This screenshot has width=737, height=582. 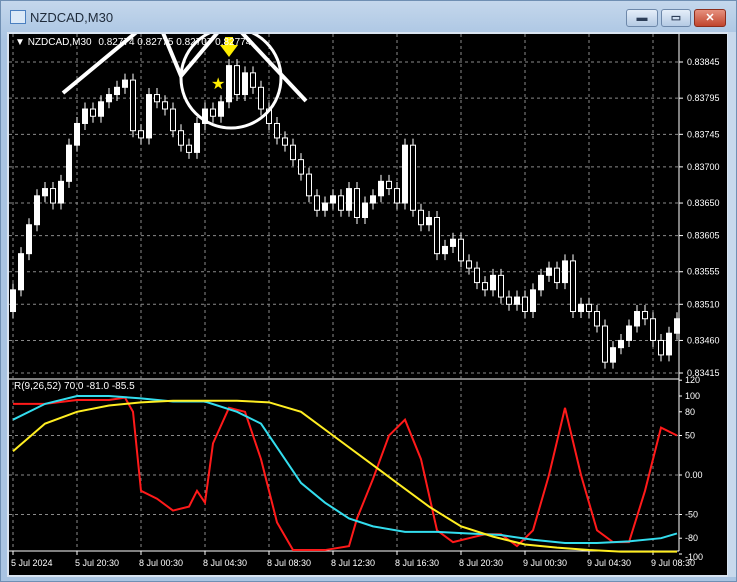 I want to click on close-icon: ✕, so click(x=710, y=18).